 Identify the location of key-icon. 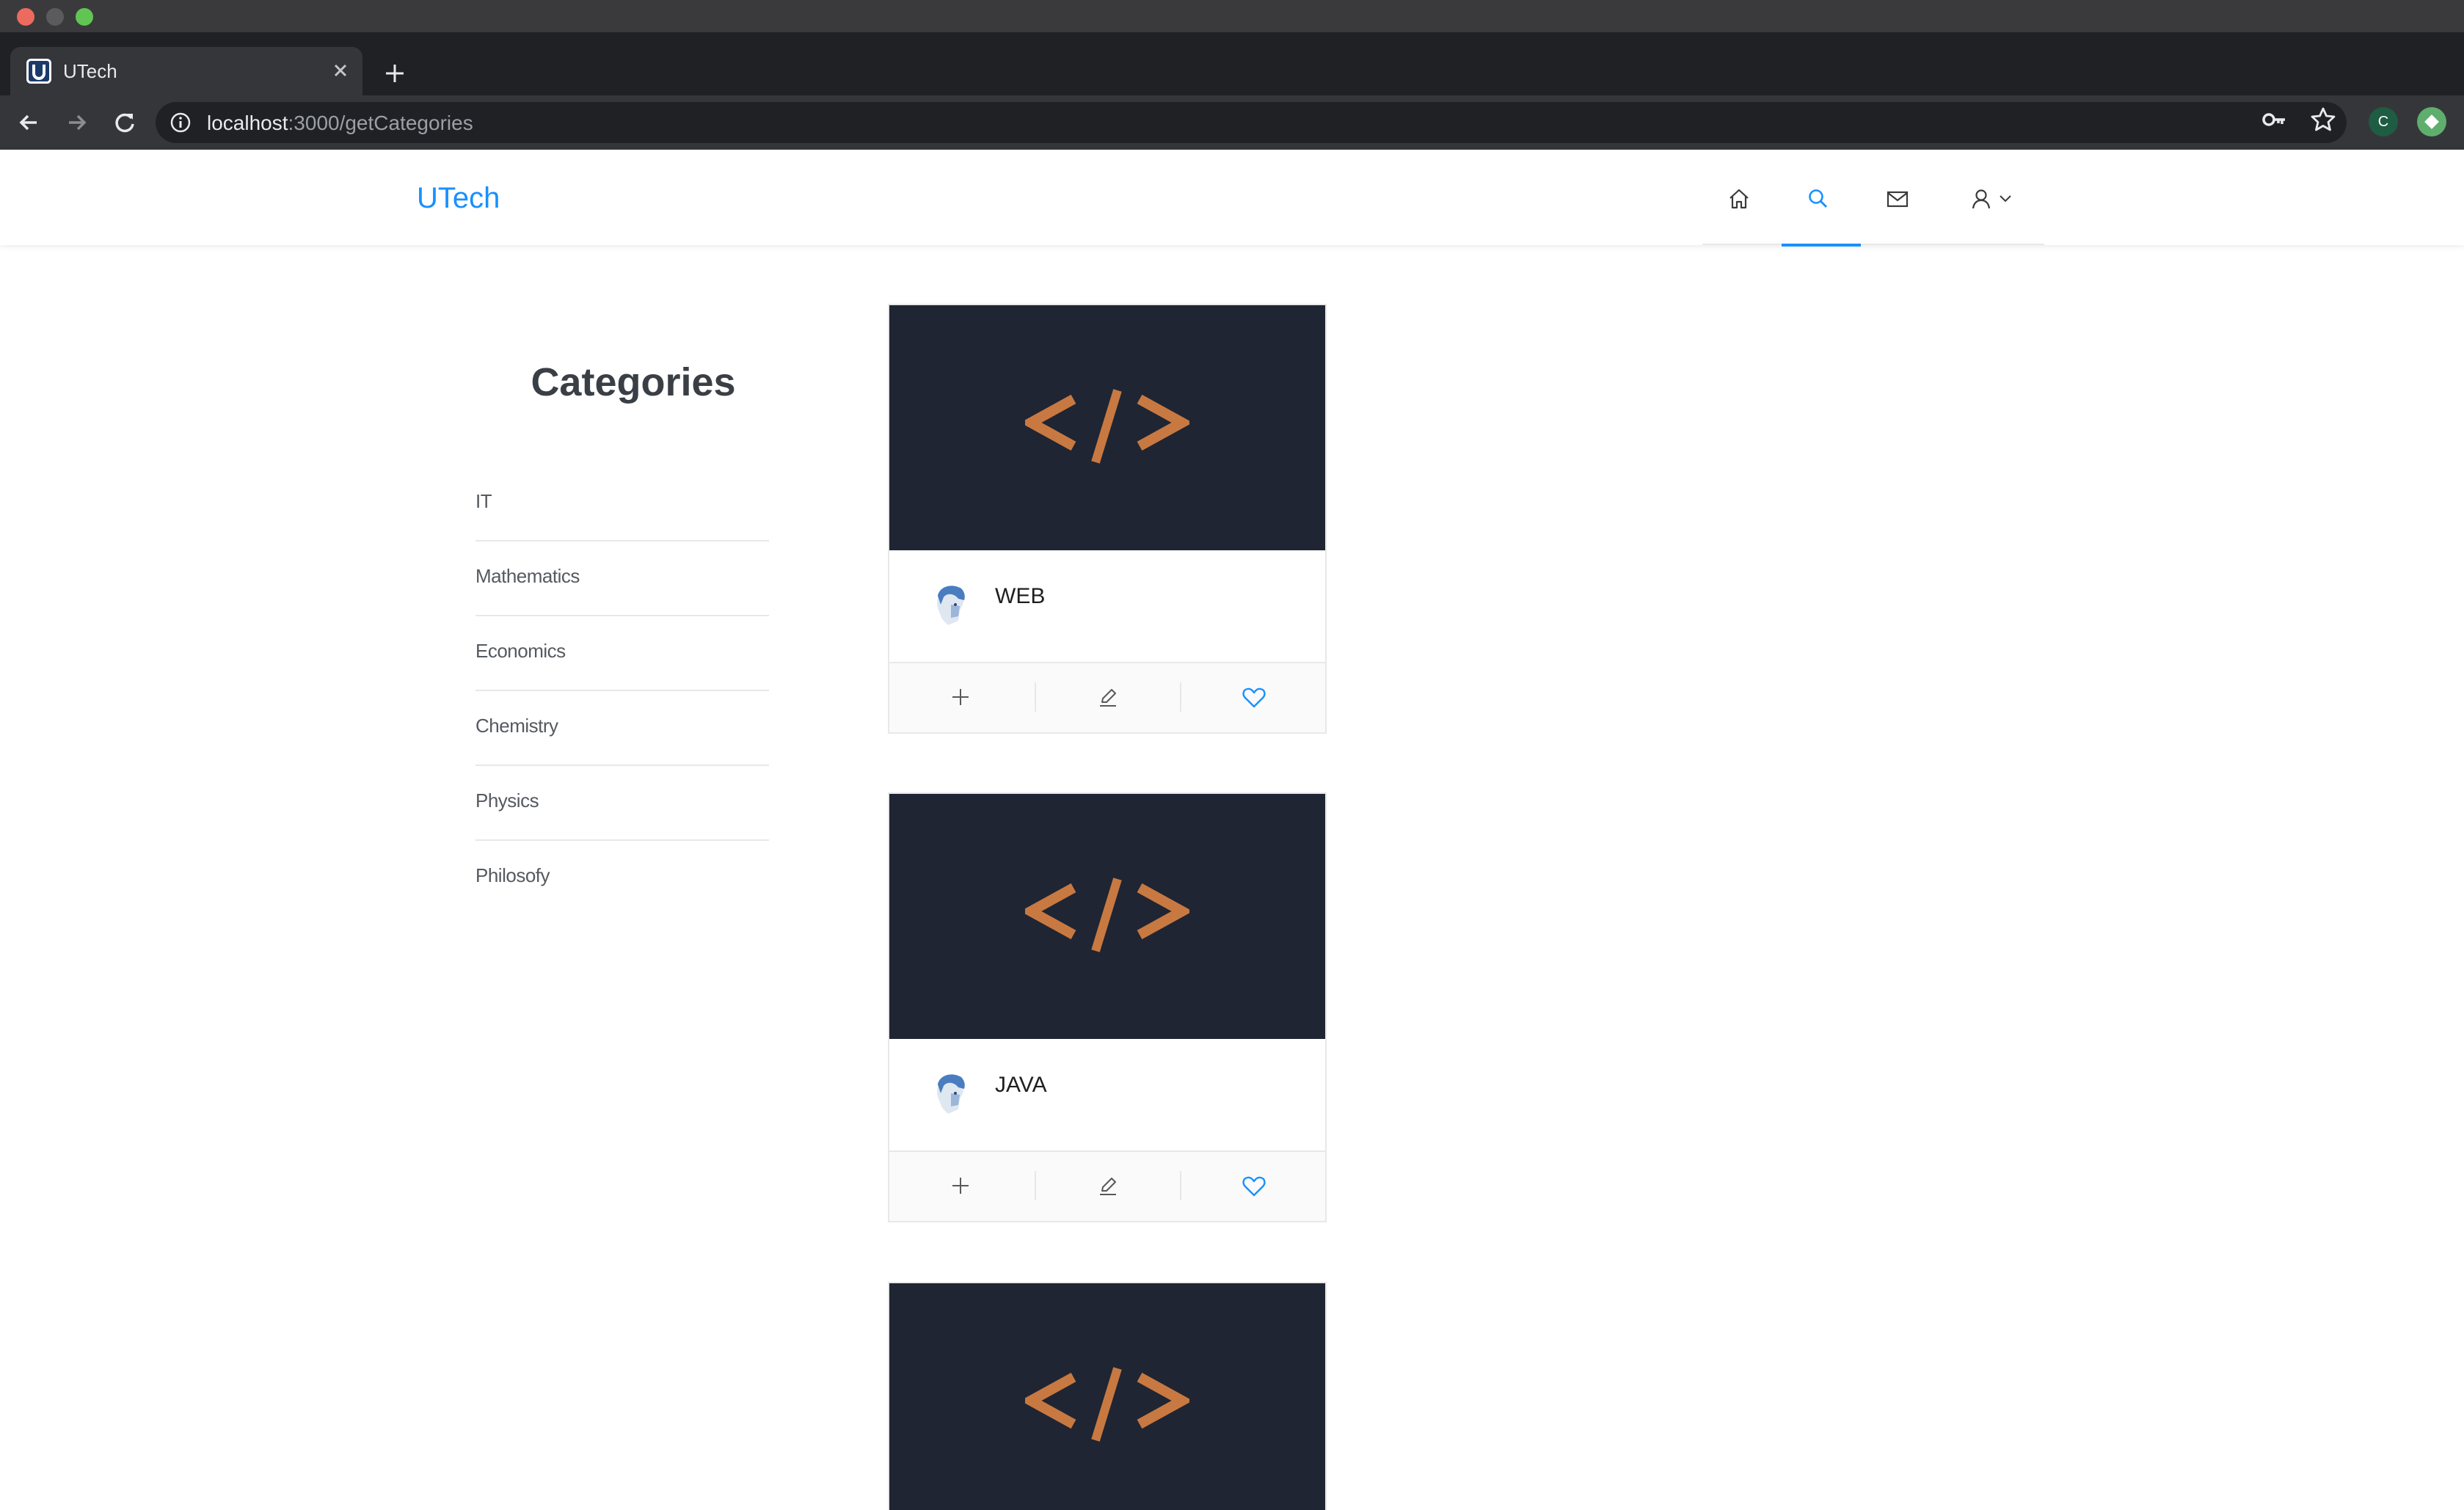
(2274, 119).